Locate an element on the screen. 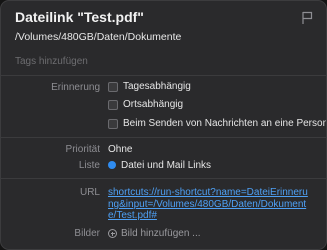 This screenshot has width=327, height=250. priority-label: Priorität is located at coordinates (82, 149).